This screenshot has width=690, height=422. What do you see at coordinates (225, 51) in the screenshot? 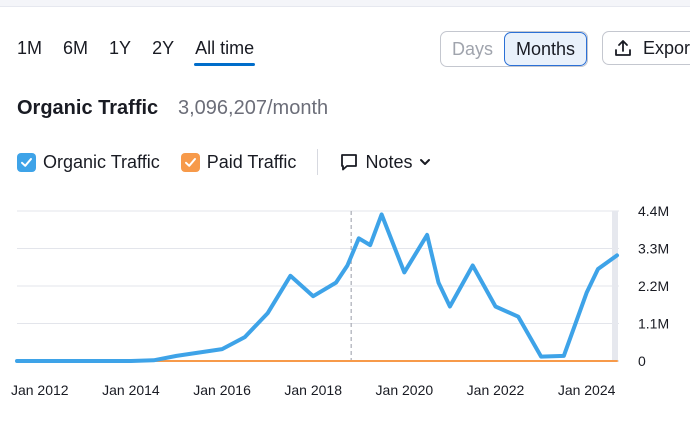
I see `range-all-time: All time` at bounding box center [225, 51].